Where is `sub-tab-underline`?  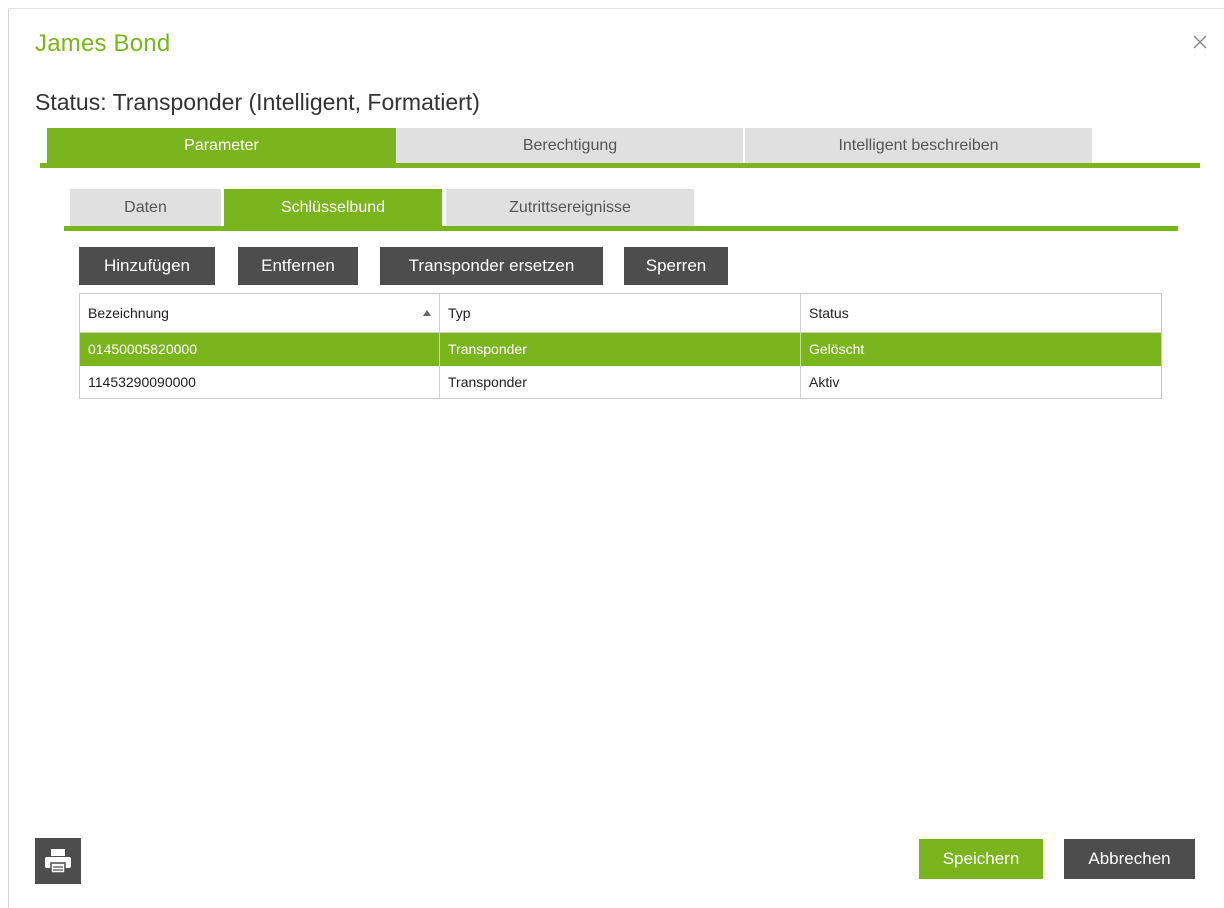
sub-tab-underline is located at coordinates (621, 228).